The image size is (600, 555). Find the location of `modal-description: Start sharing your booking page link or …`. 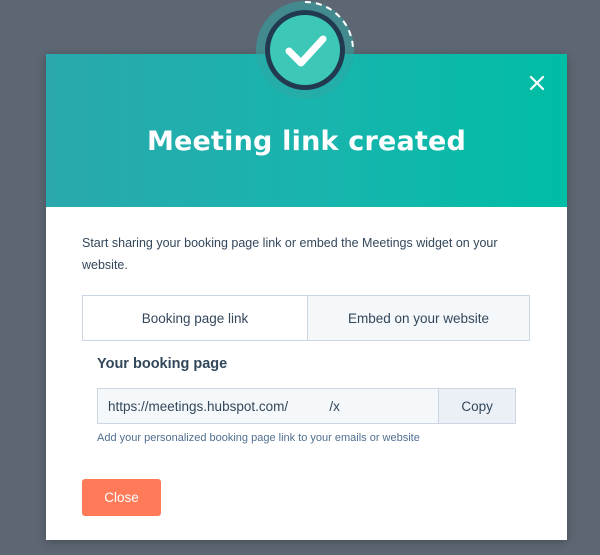

modal-description: Start sharing your booking page link or … is located at coordinates (290, 254).